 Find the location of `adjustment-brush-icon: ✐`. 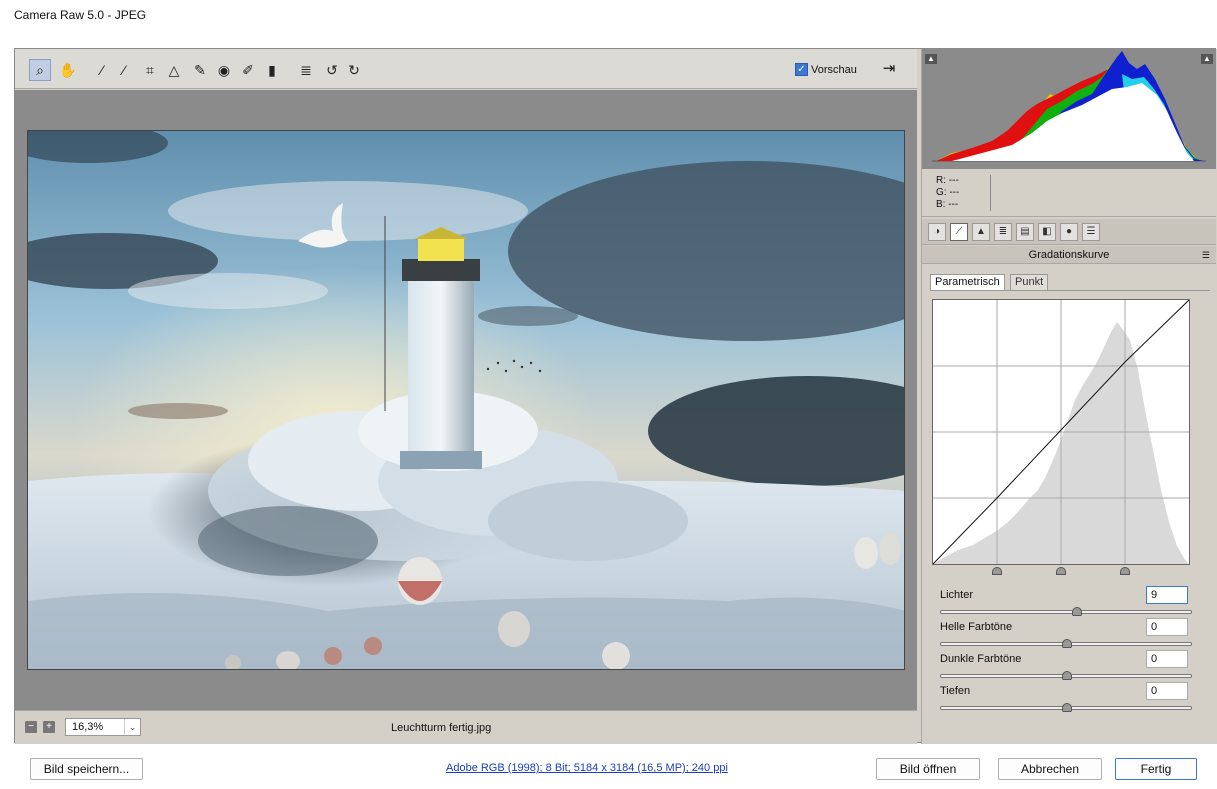

adjustment-brush-icon: ✐ is located at coordinates (248, 70).